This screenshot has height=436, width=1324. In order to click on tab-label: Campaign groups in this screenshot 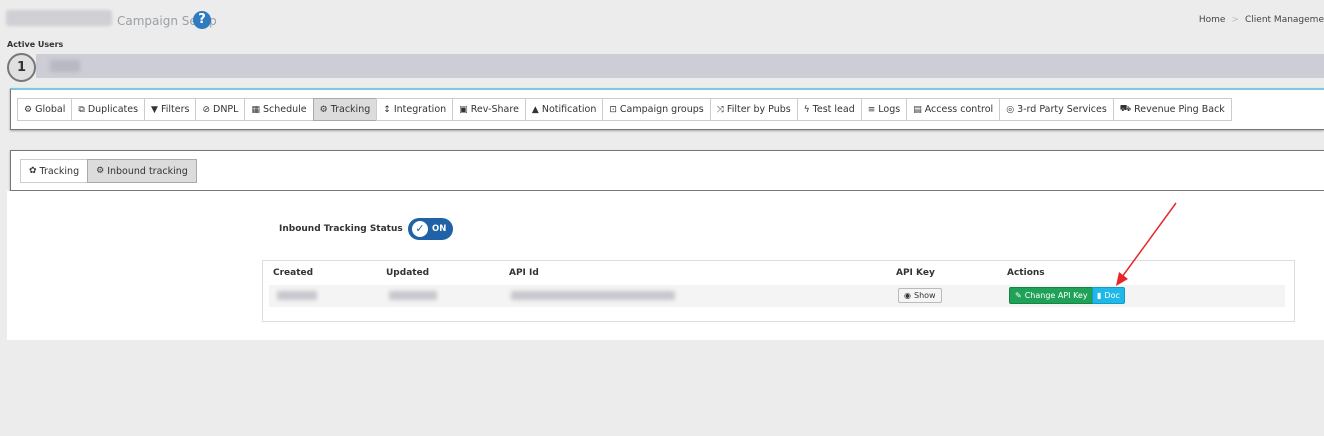, I will do `click(661, 109)`.